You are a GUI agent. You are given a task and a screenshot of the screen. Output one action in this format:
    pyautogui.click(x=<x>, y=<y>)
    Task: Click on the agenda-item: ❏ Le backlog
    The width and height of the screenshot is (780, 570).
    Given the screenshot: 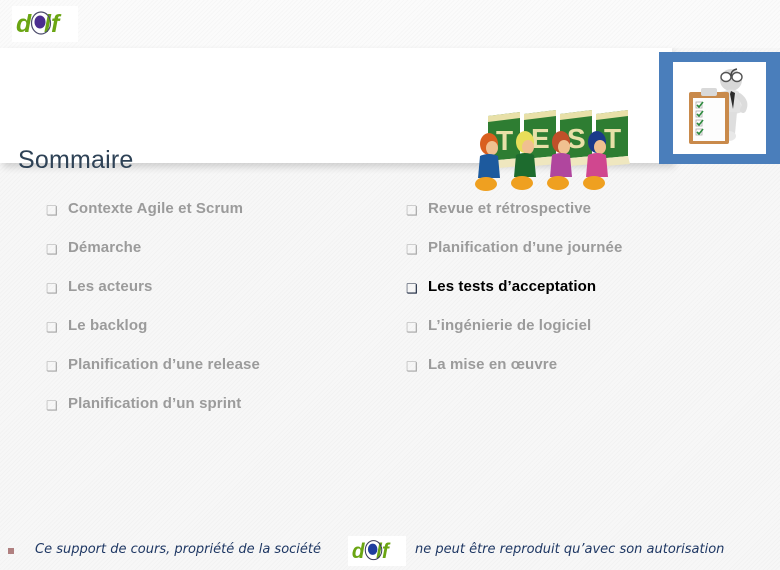 What is the action you would take?
    pyautogui.click(x=221, y=334)
    